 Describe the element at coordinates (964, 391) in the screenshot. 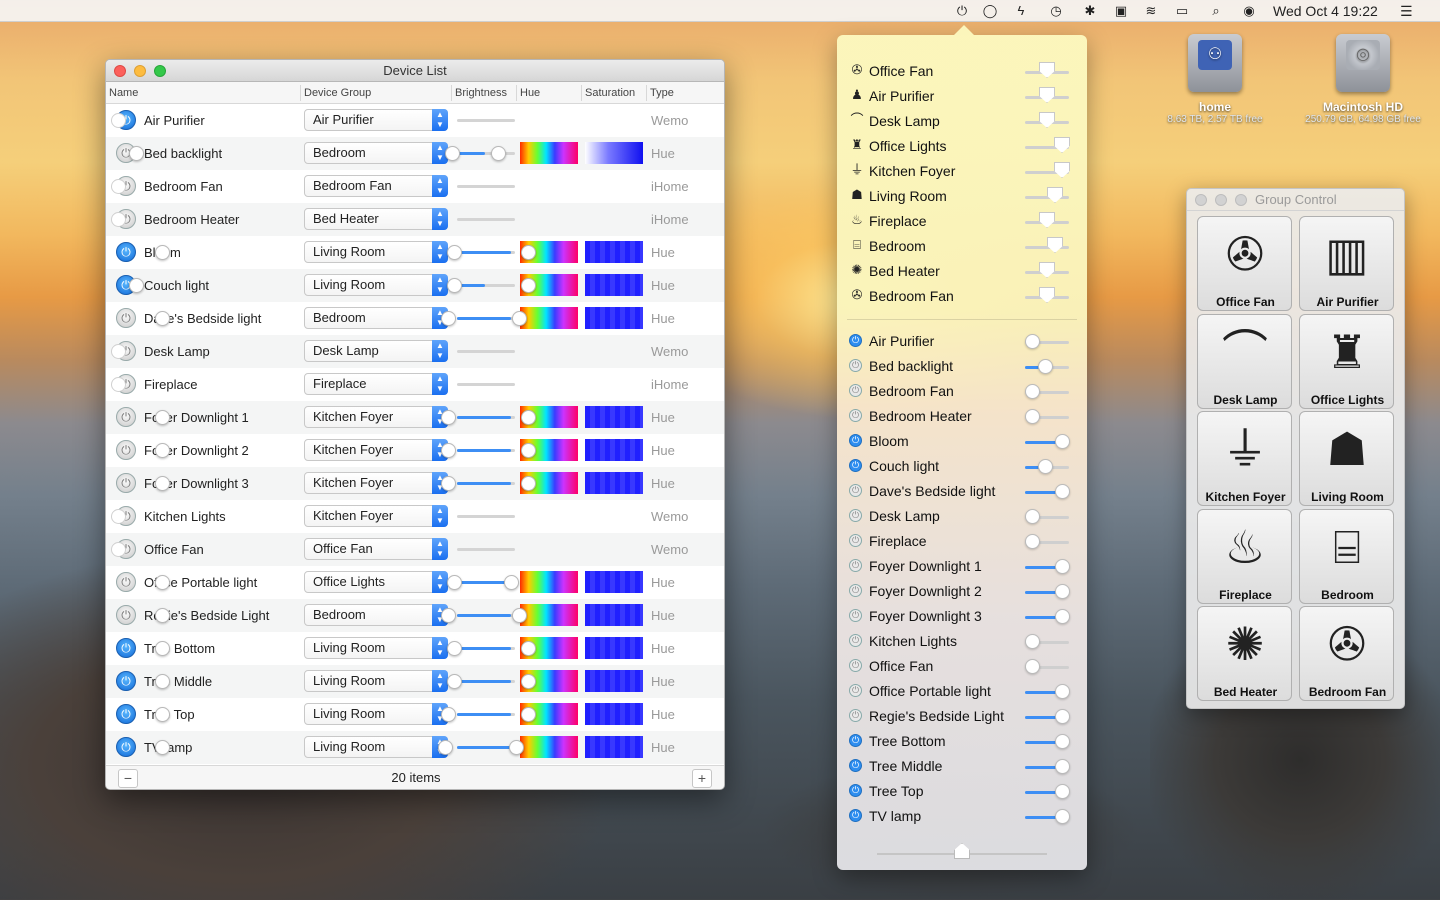

I see `popover-device-item: ⏻ Bedroom Fan` at that location.